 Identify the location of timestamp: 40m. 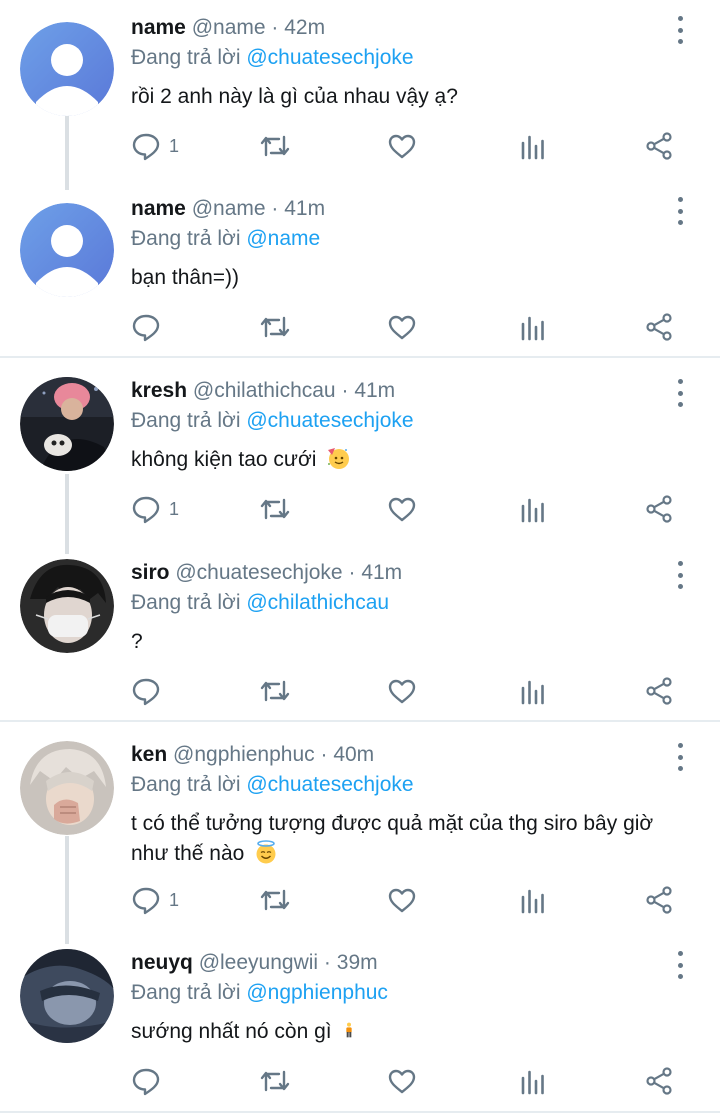
(353, 754).